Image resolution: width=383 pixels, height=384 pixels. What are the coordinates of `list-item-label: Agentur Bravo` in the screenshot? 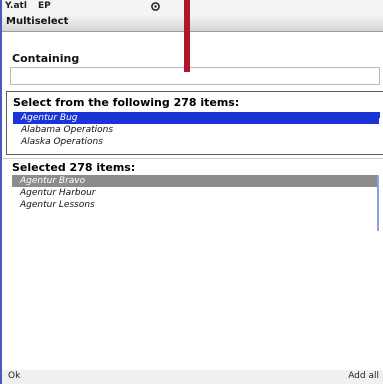 It's located at (53, 181).